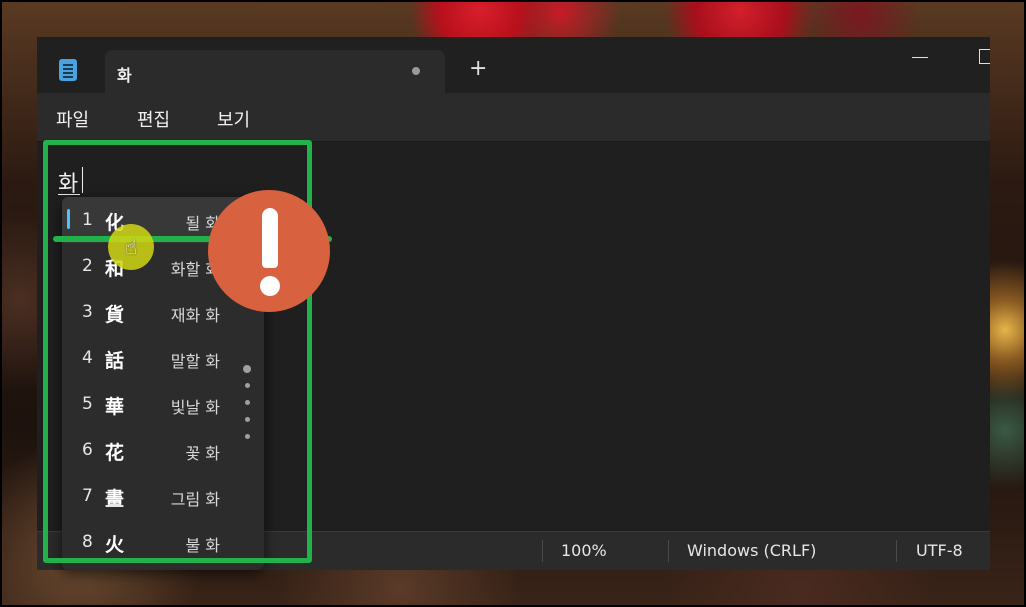  Describe the element at coordinates (233, 119) in the screenshot. I see `menu-view: 보기` at that location.